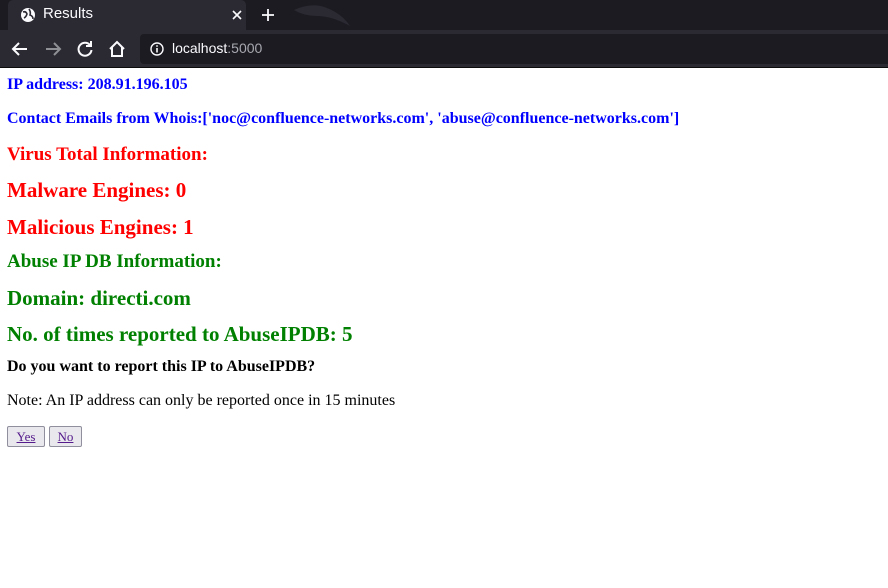 The image size is (888, 588). Describe the element at coordinates (97, 190) in the screenshot. I see `malware-engines-line: Malware Engines: 0` at that location.